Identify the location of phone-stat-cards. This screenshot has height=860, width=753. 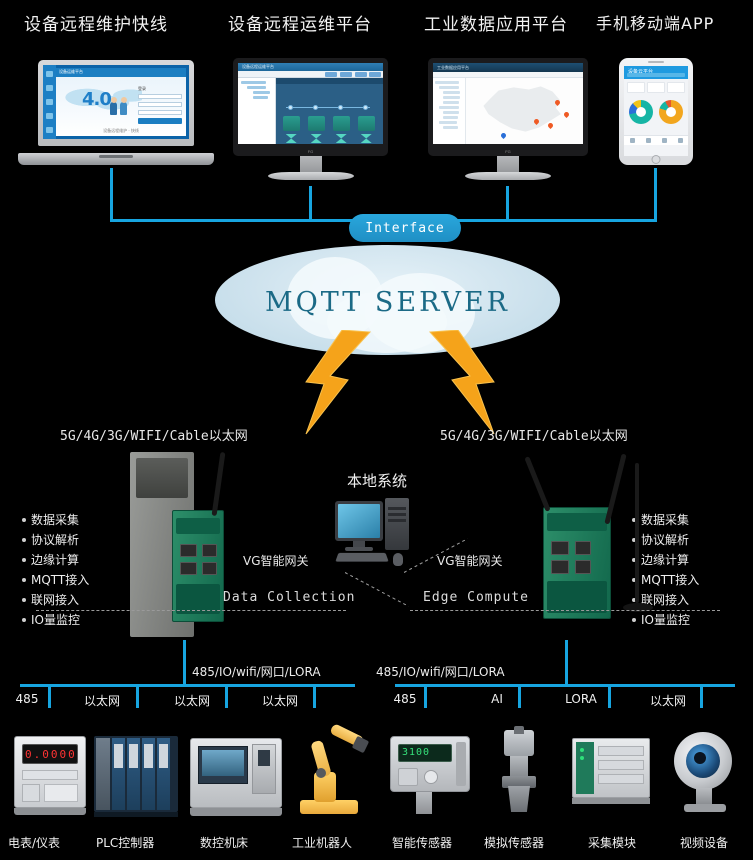
(656, 87).